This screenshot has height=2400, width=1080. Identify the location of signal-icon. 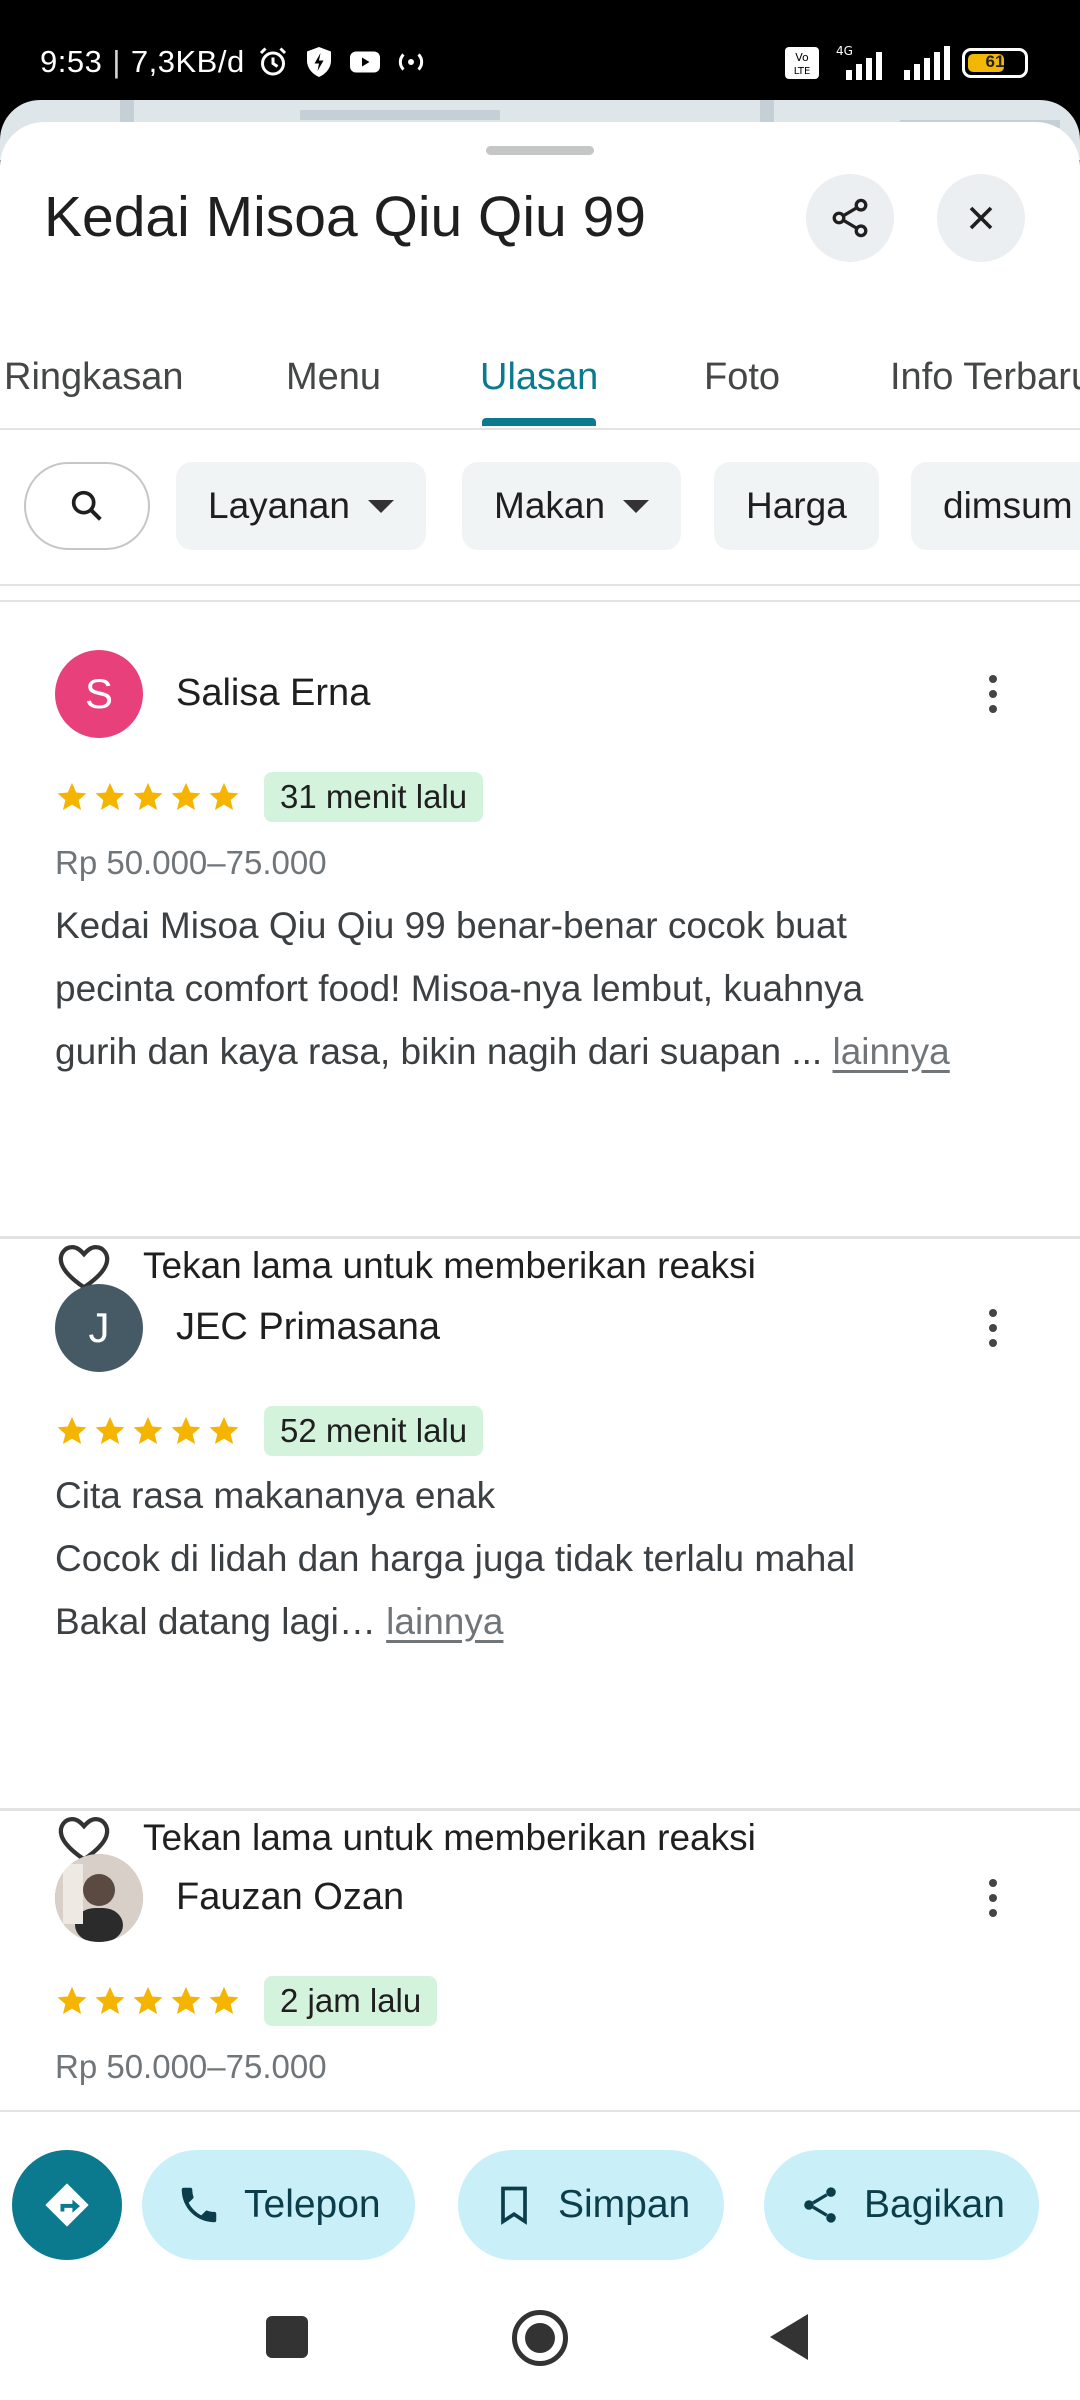
(927, 63).